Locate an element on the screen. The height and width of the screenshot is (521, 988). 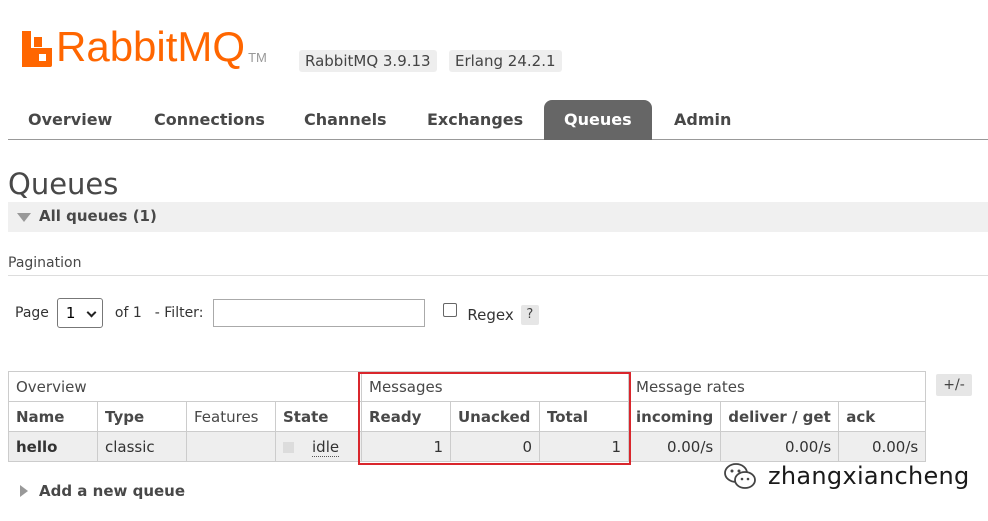
logo-trademark: TM is located at coordinates (257, 57).